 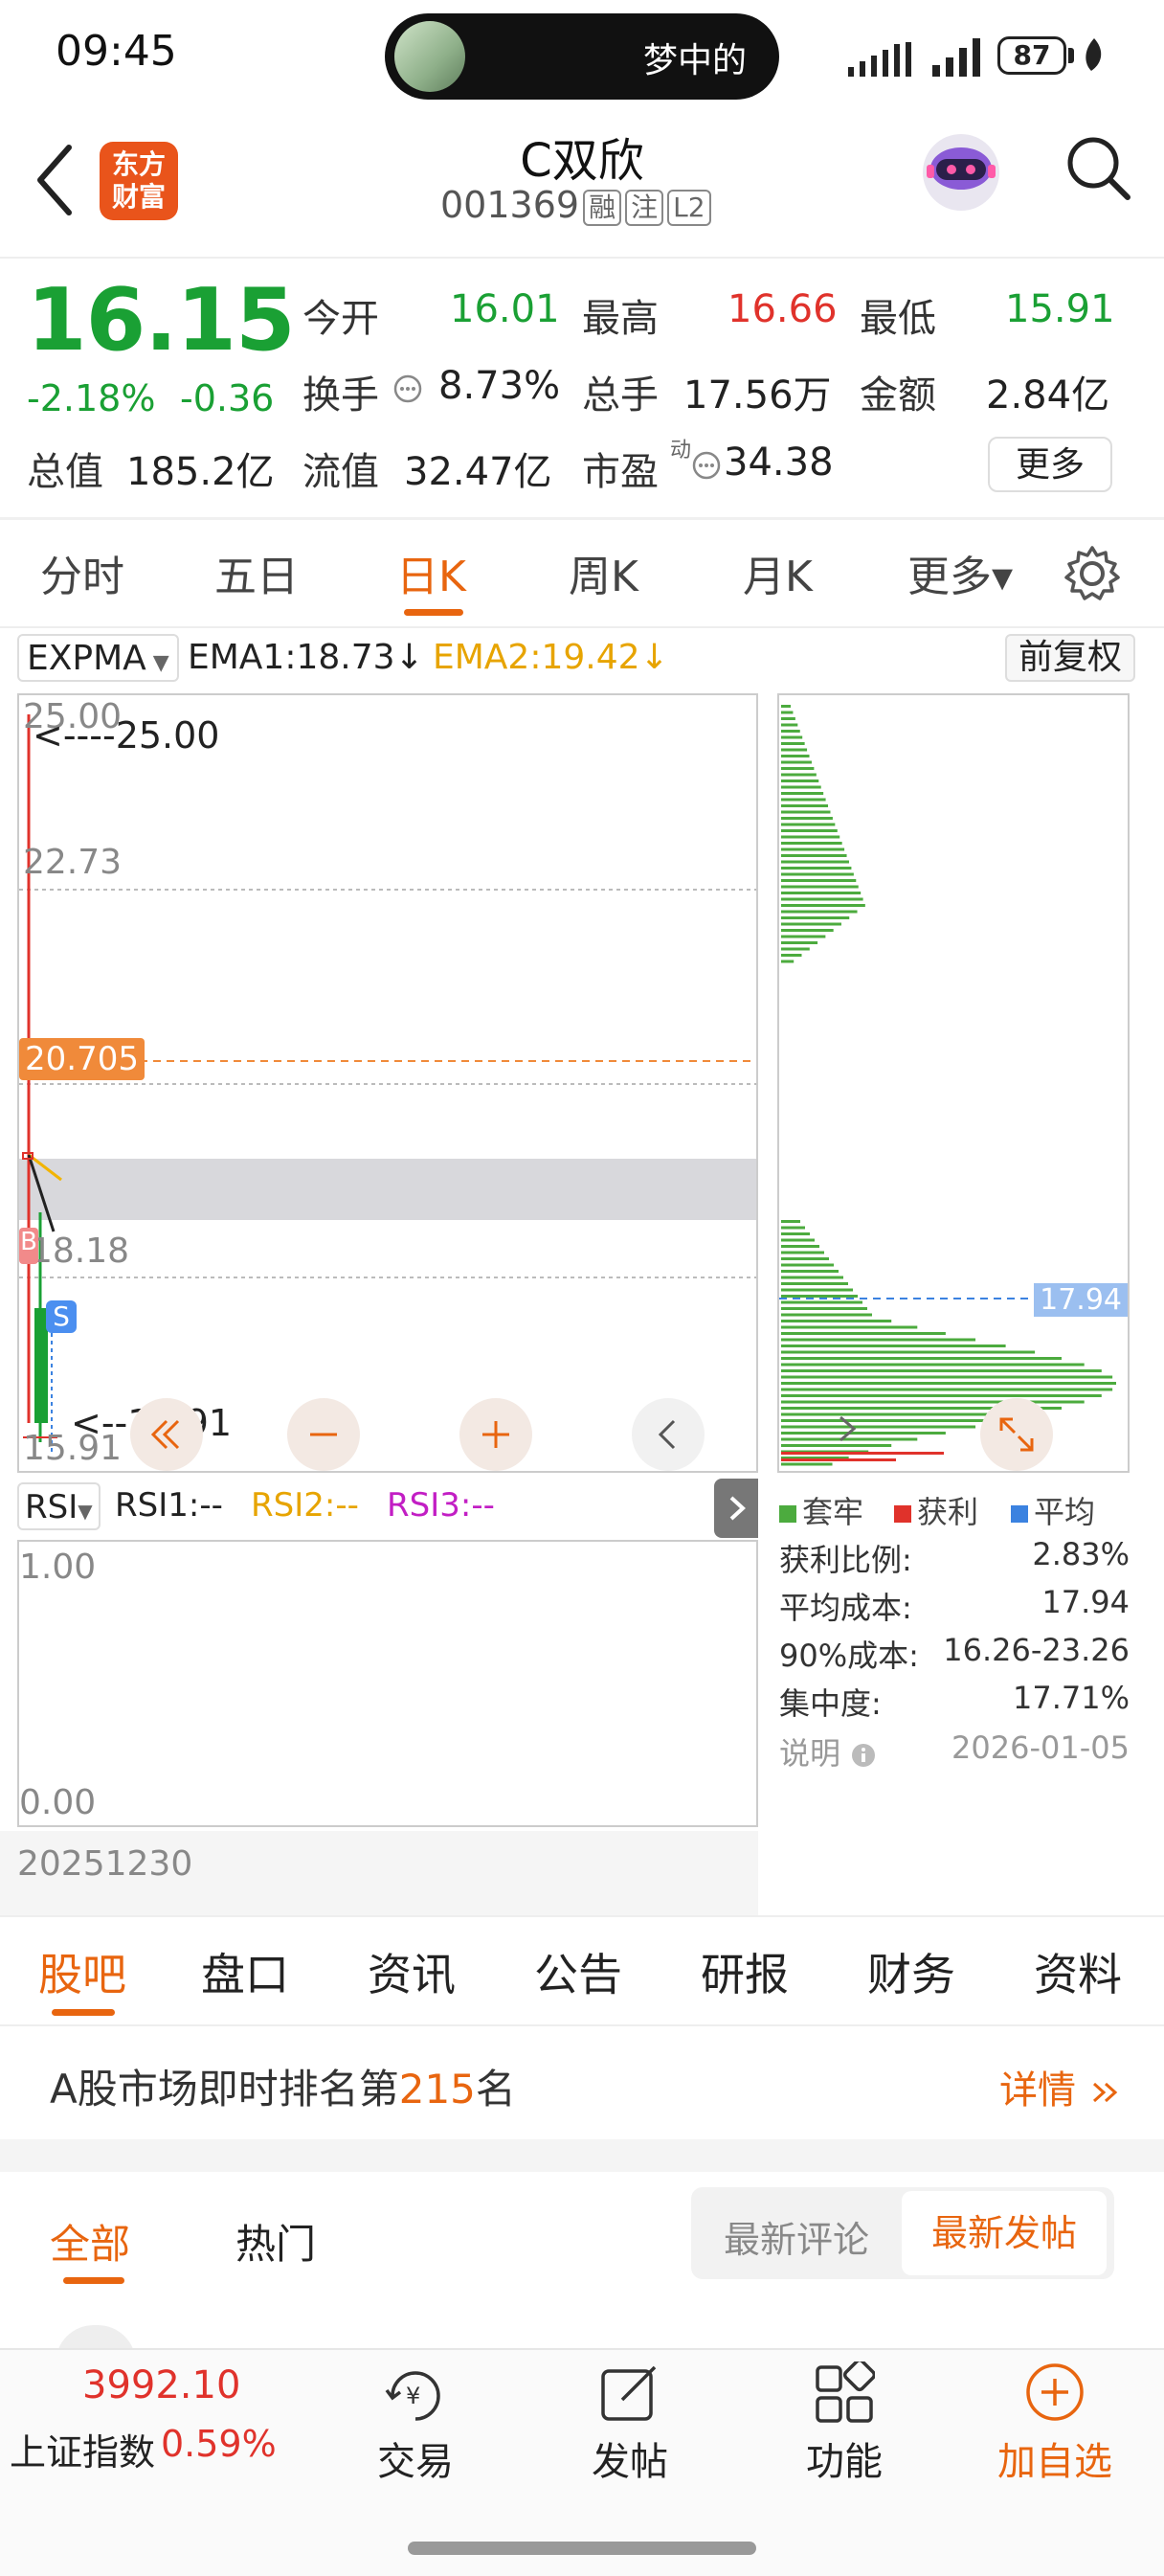 What do you see at coordinates (437, 2089) in the screenshot?
I see `rank-number: 215` at bounding box center [437, 2089].